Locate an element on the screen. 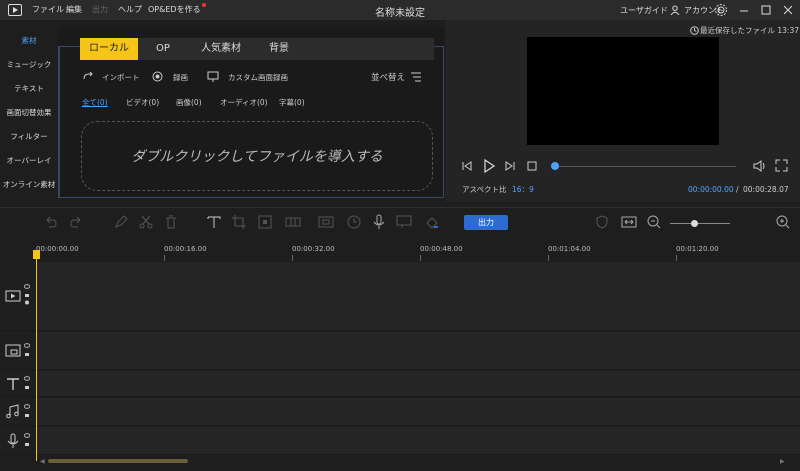  record-button: 録画 is located at coordinates (180, 77).